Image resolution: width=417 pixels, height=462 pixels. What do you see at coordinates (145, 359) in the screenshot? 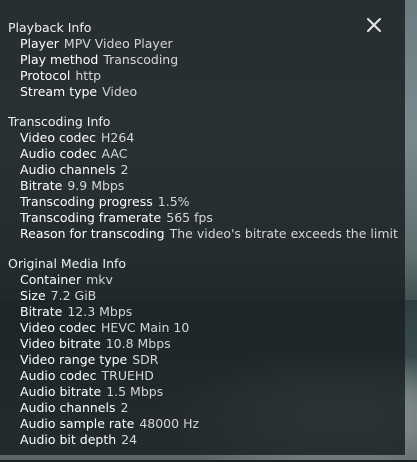
I see `info-value: SDR` at bounding box center [145, 359].